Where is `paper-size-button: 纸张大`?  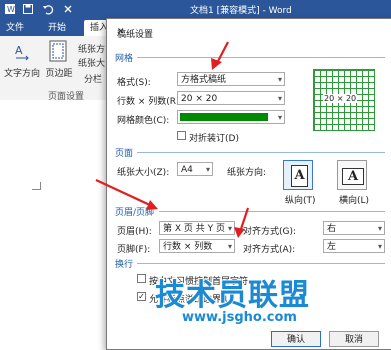 paper-size-button: 纸张大 is located at coordinates (91, 62).